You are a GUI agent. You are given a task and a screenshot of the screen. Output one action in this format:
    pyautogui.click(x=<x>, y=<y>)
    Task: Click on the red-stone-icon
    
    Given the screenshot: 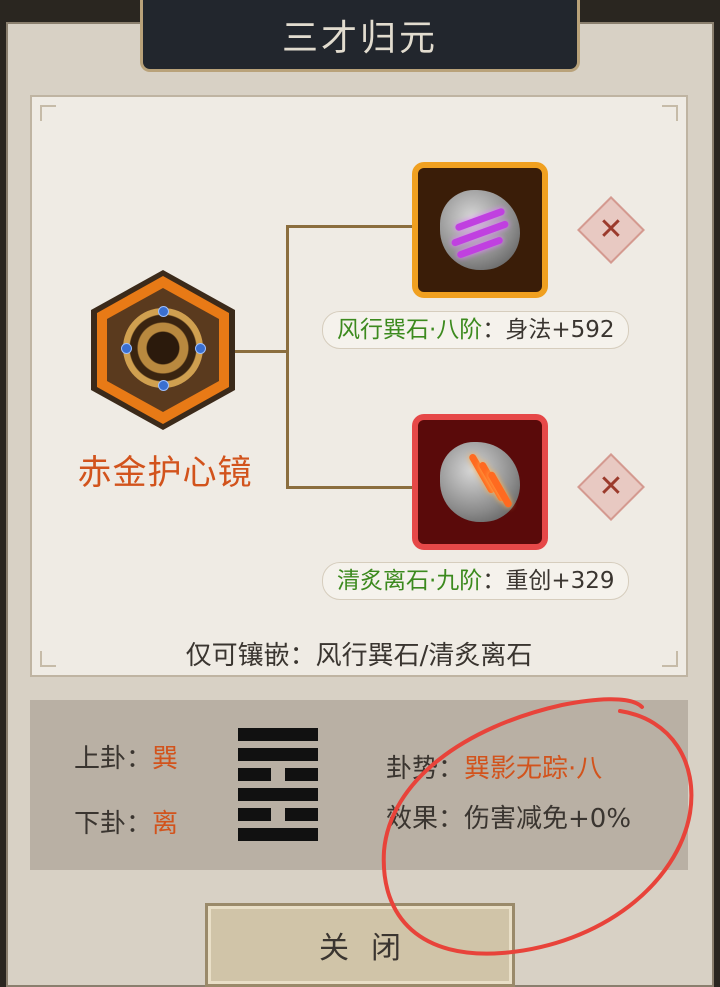 What is the action you would take?
    pyautogui.click(x=480, y=482)
    